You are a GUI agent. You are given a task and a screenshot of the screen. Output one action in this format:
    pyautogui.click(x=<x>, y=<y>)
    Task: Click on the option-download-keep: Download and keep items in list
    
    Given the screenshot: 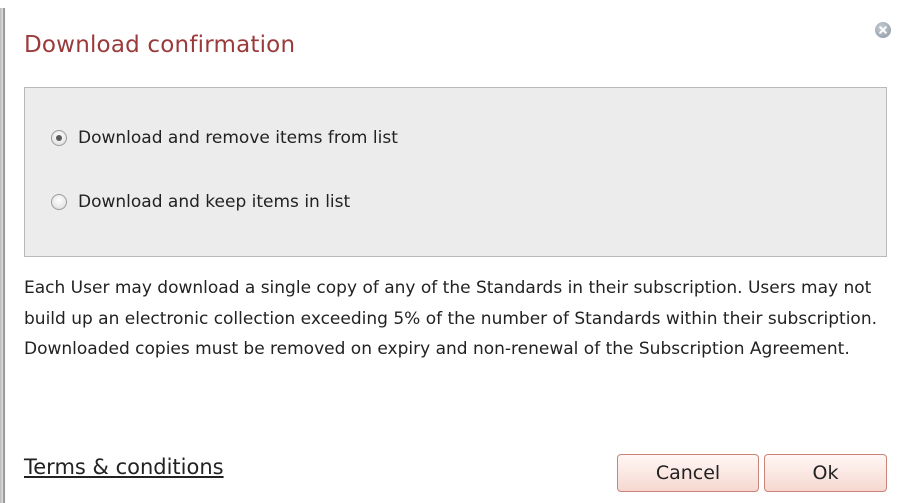 What is the action you would take?
    pyautogui.click(x=200, y=202)
    